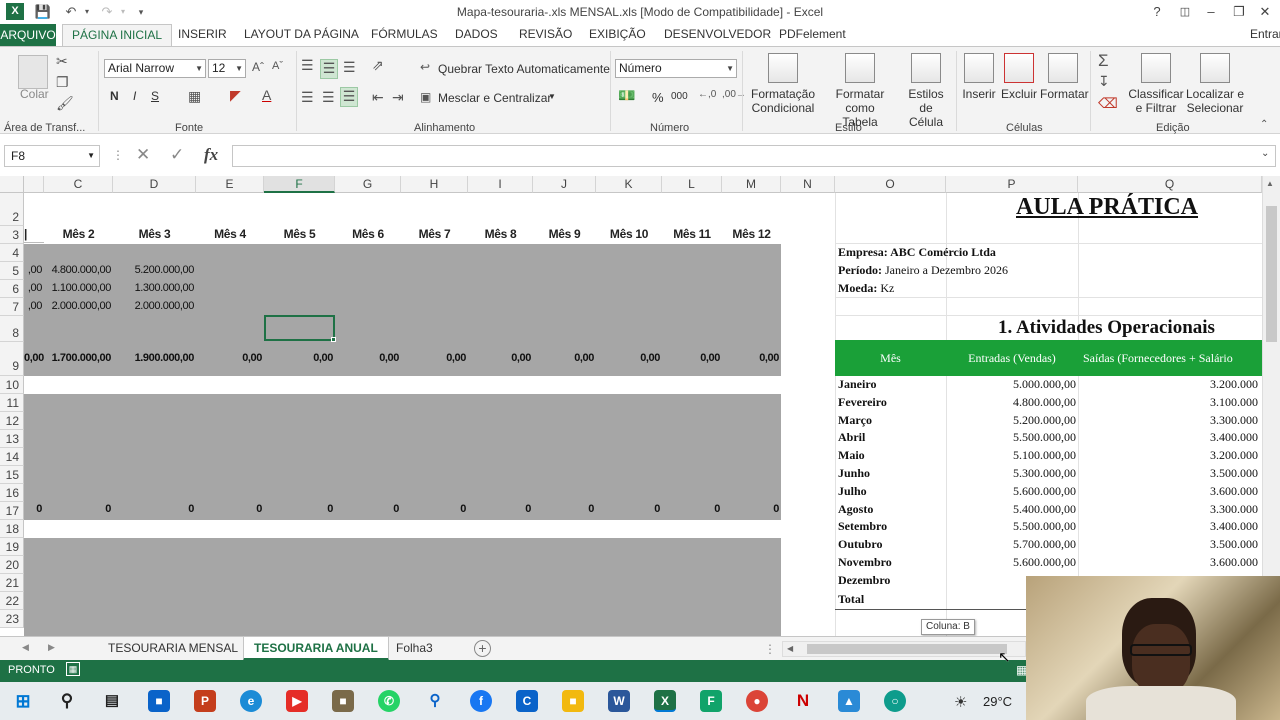 The image size is (1280, 720). What do you see at coordinates (155, 68) in the screenshot?
I see `font-name-combo: Arial Narrow ▼` at bounding box center [155, 68].